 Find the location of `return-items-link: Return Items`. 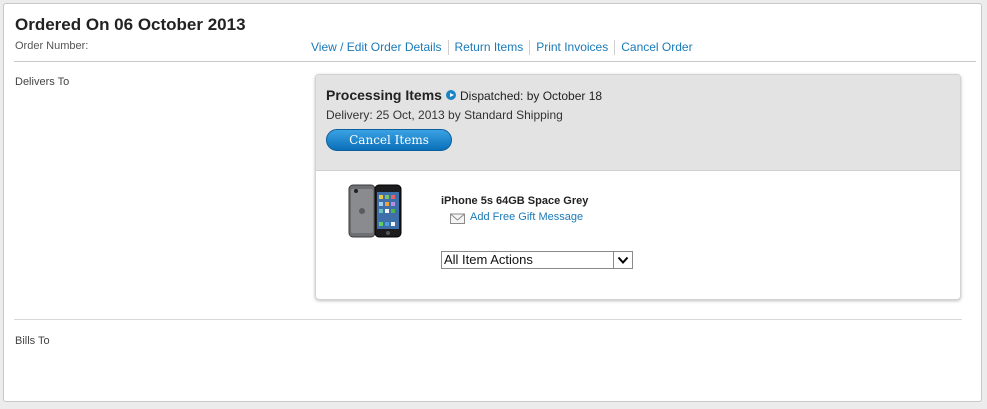

return-items-link: Return Items is located at coordinates (489, 47).